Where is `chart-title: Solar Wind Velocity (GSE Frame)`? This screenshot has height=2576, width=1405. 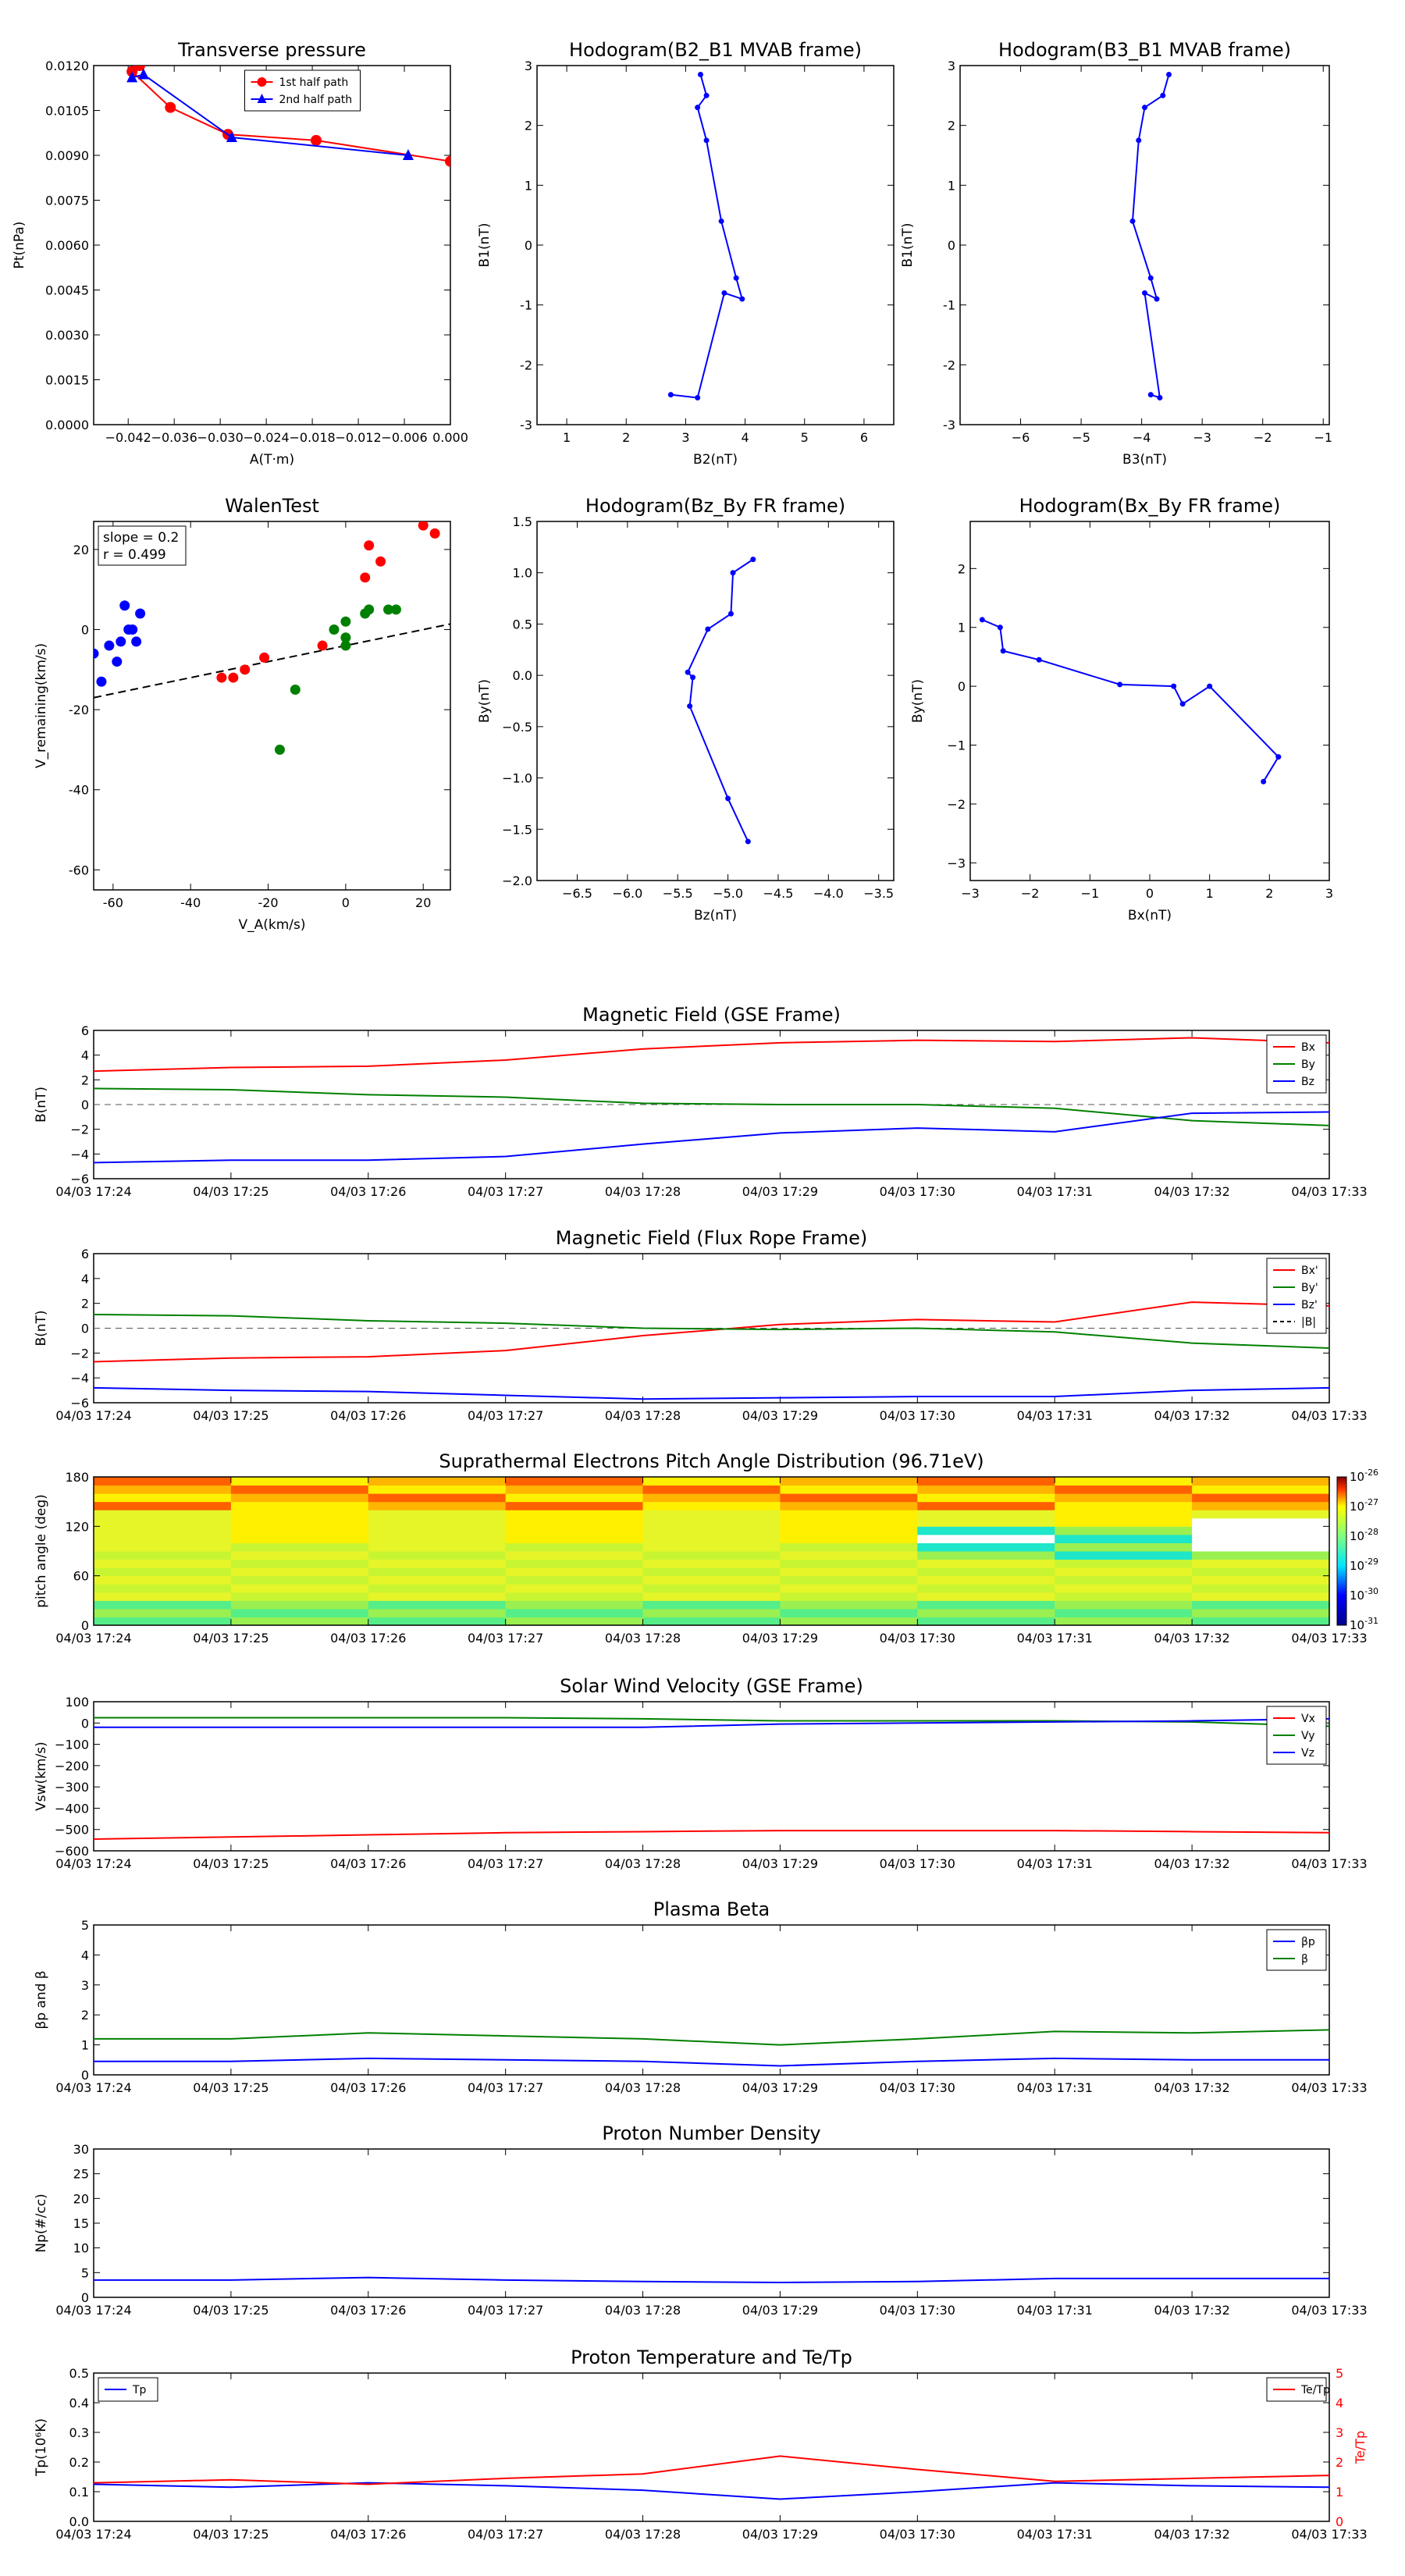
chart-title: Solar Wind Velocity (GSE Frame) is located at coordinates (712, 1686).